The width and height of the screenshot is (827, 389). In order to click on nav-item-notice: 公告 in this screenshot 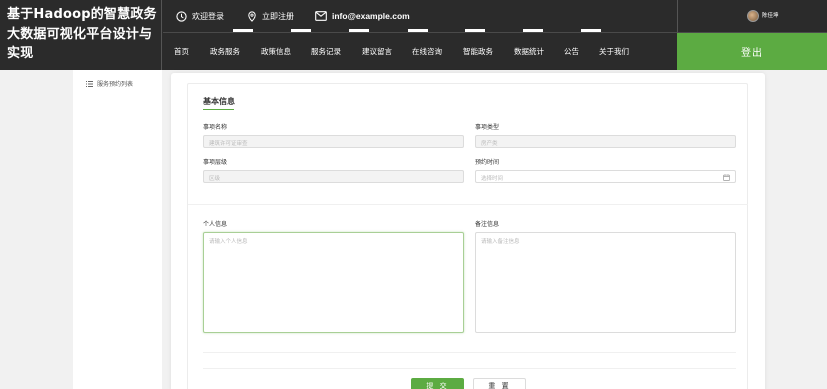, I will do `click(571, 51)`.